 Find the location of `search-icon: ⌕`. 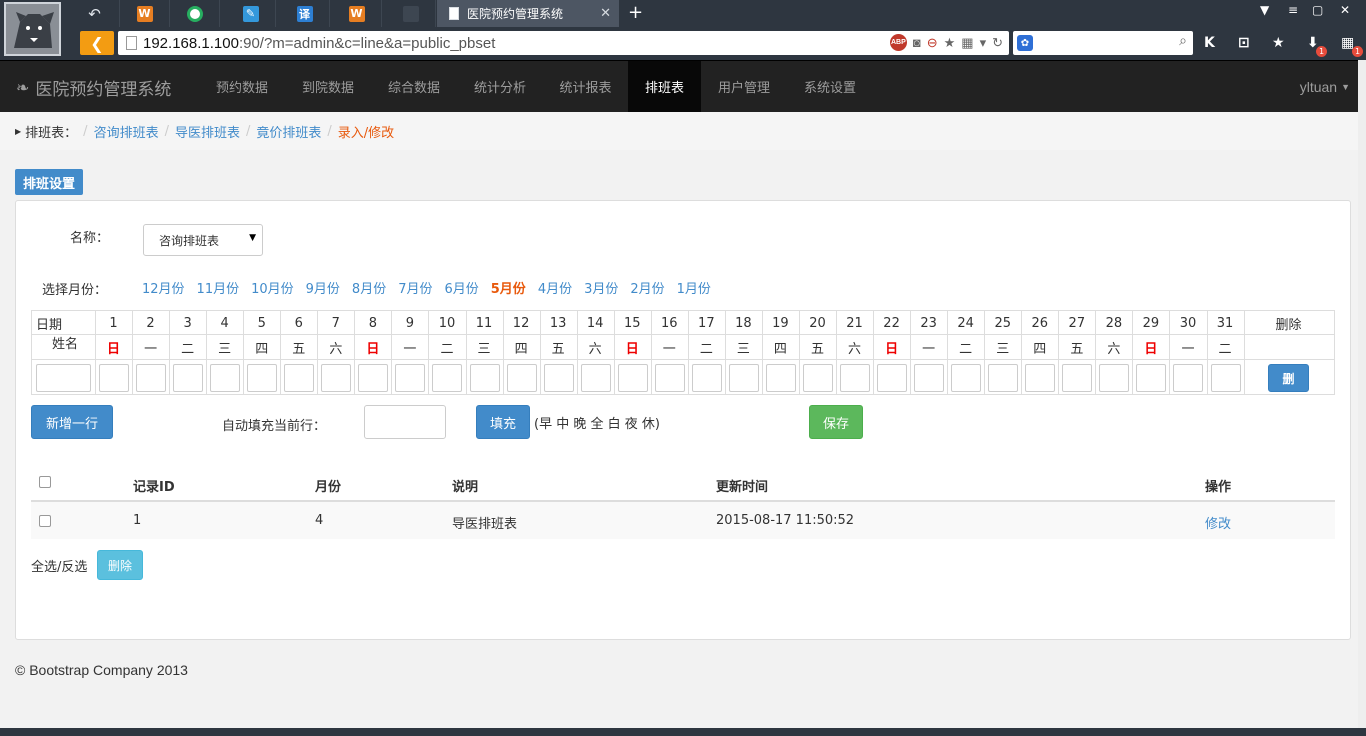

search-icon: ⌕ is located at coordinates (1183, 41).